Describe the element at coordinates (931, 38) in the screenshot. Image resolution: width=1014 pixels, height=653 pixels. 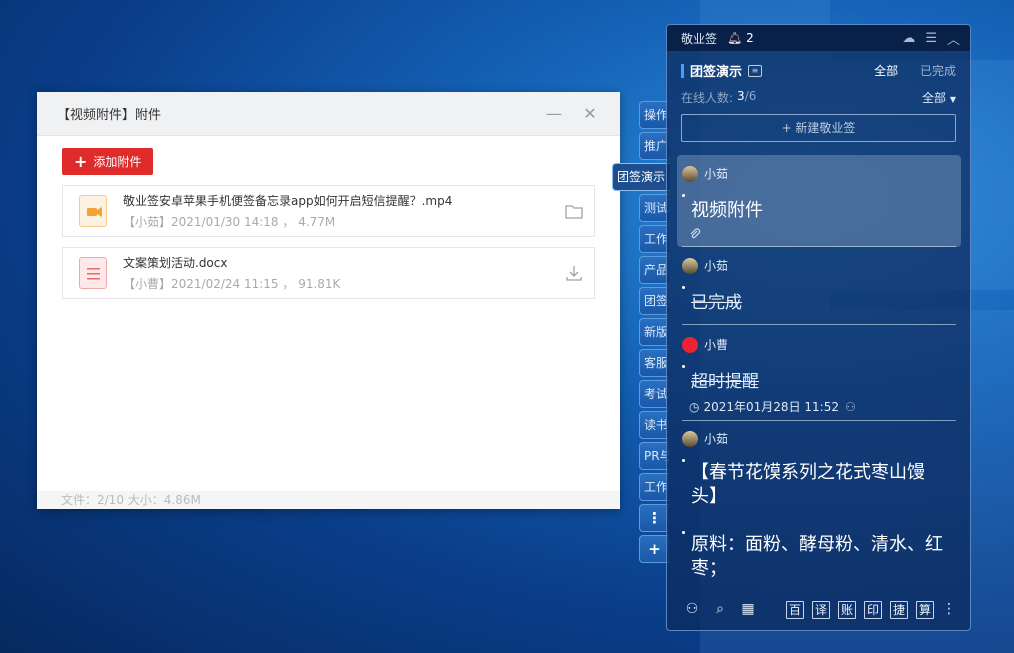
I see `menu-icon: ☰` at that location.